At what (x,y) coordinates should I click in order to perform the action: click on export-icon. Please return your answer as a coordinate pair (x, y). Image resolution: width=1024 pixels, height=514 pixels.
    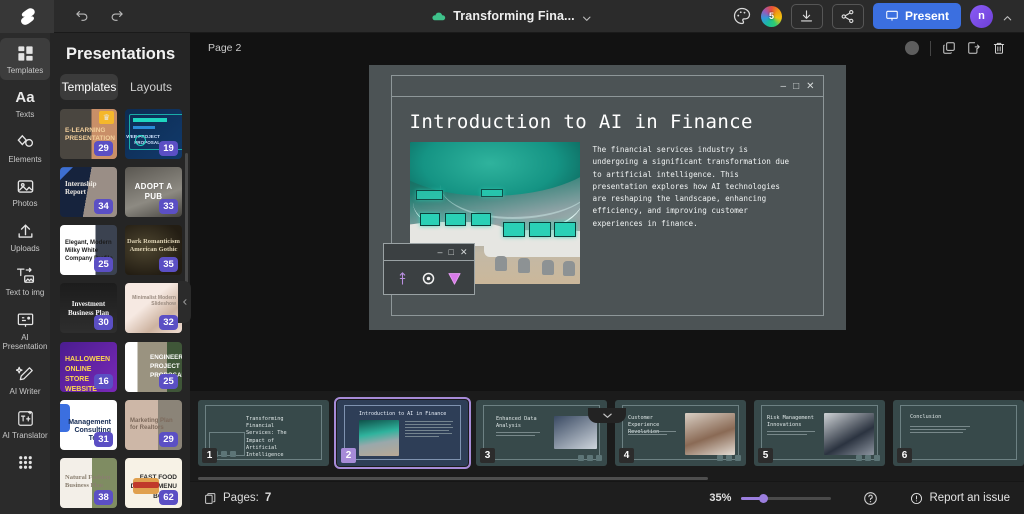
    Looking at the image, I should click on (974, 48).